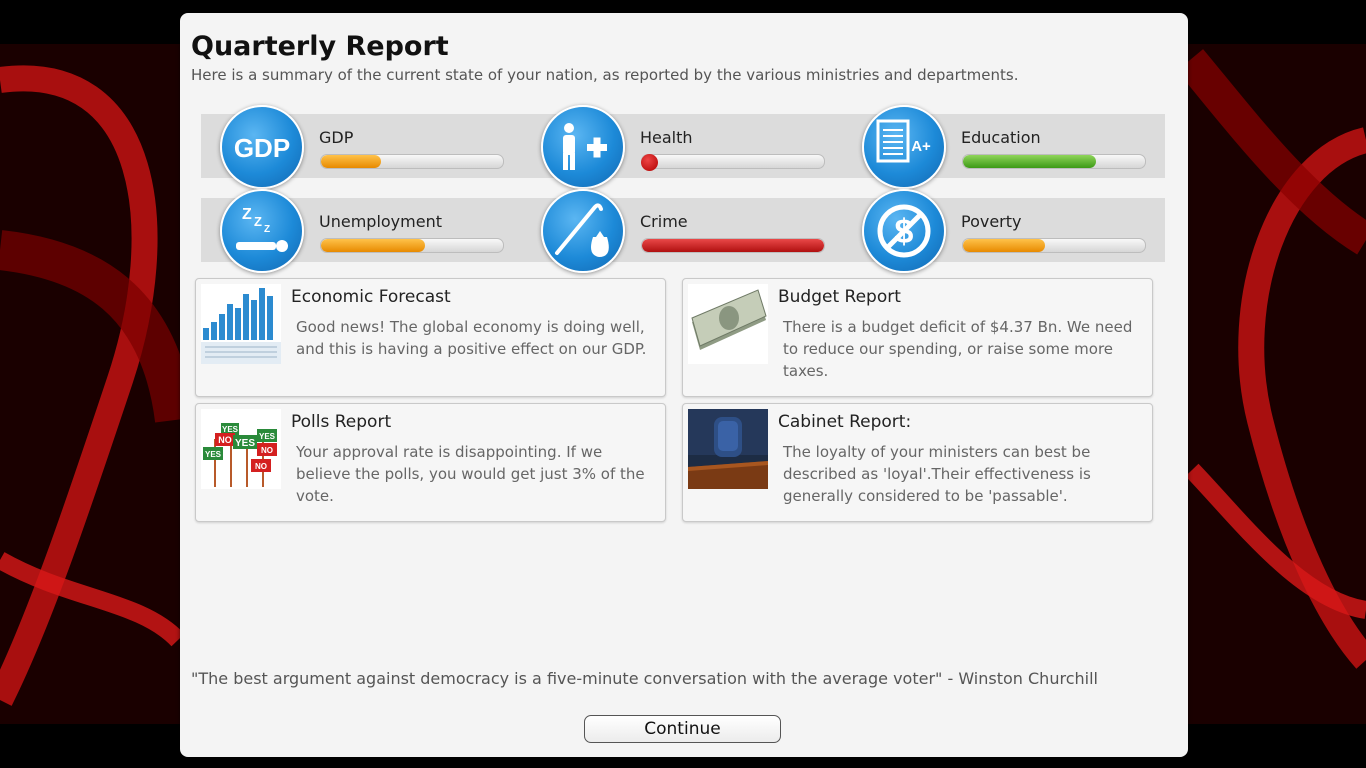 The image size is (1366, 768). I want to click on svg-text: GDP, so click(262, 148).